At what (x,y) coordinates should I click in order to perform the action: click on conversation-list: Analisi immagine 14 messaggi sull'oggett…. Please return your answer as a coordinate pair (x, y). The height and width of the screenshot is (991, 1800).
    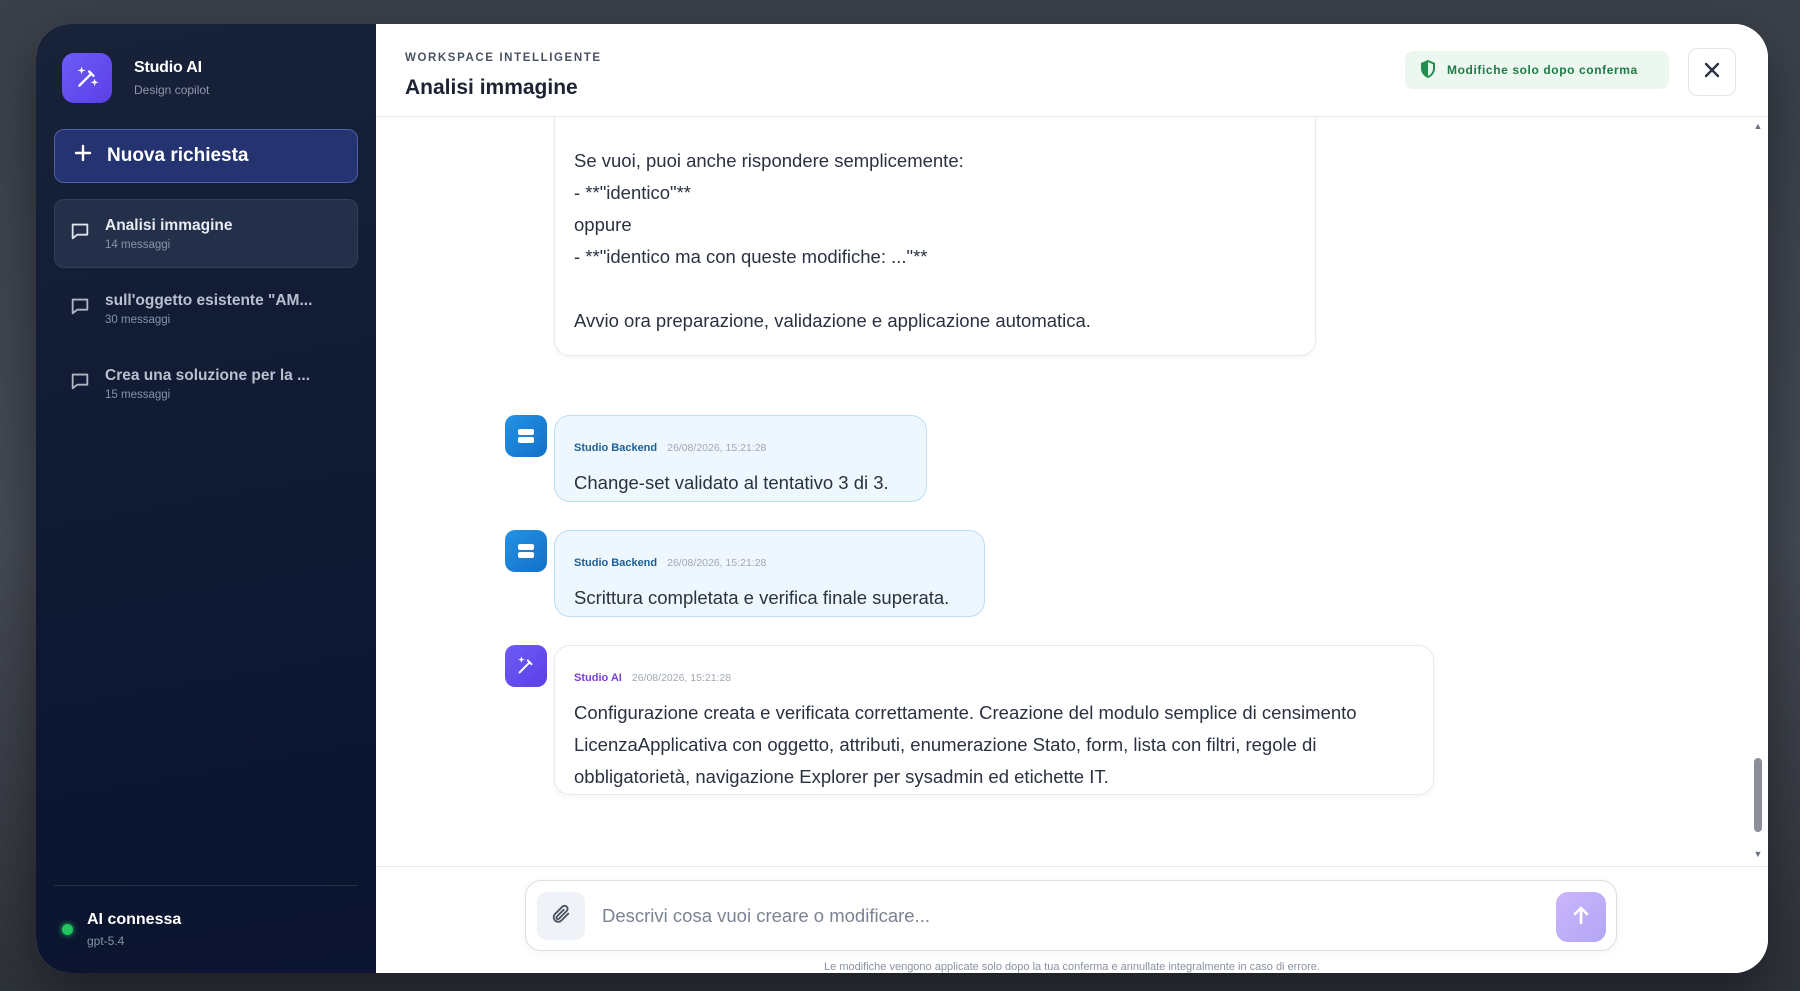
    Looking at the image, I should click on (206, 308).